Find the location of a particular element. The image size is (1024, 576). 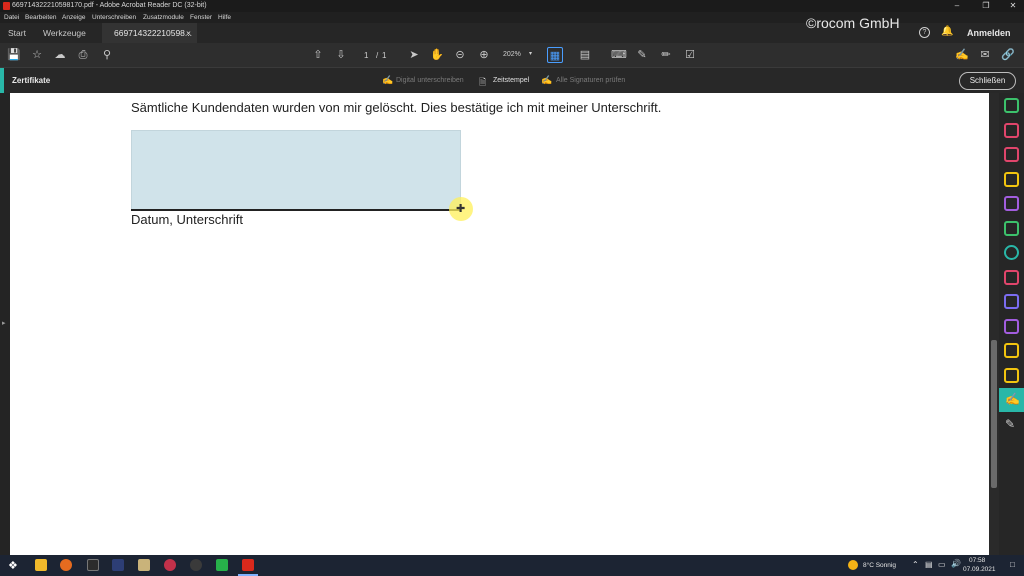

volume-icon: 🔊 is located at coordinates (956, 563).